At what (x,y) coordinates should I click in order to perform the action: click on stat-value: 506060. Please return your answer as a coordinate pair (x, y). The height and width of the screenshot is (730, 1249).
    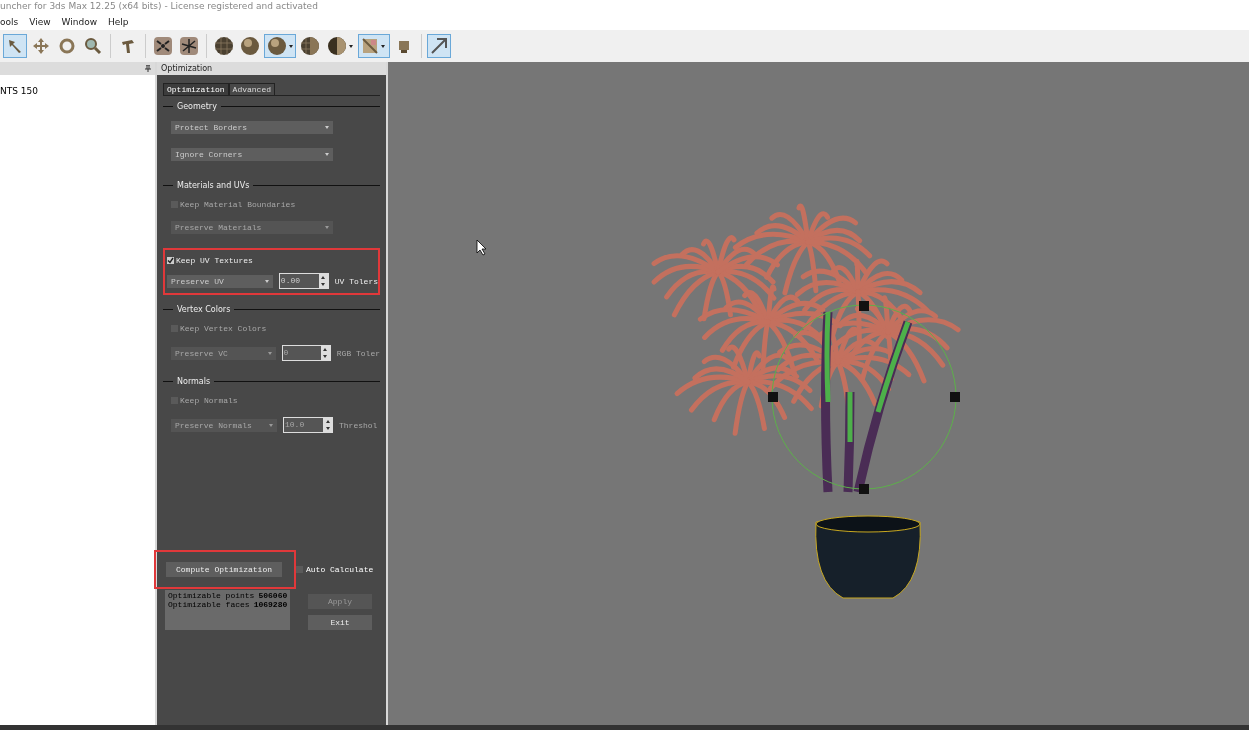
    Looking at the image, I should click on (273, 595).